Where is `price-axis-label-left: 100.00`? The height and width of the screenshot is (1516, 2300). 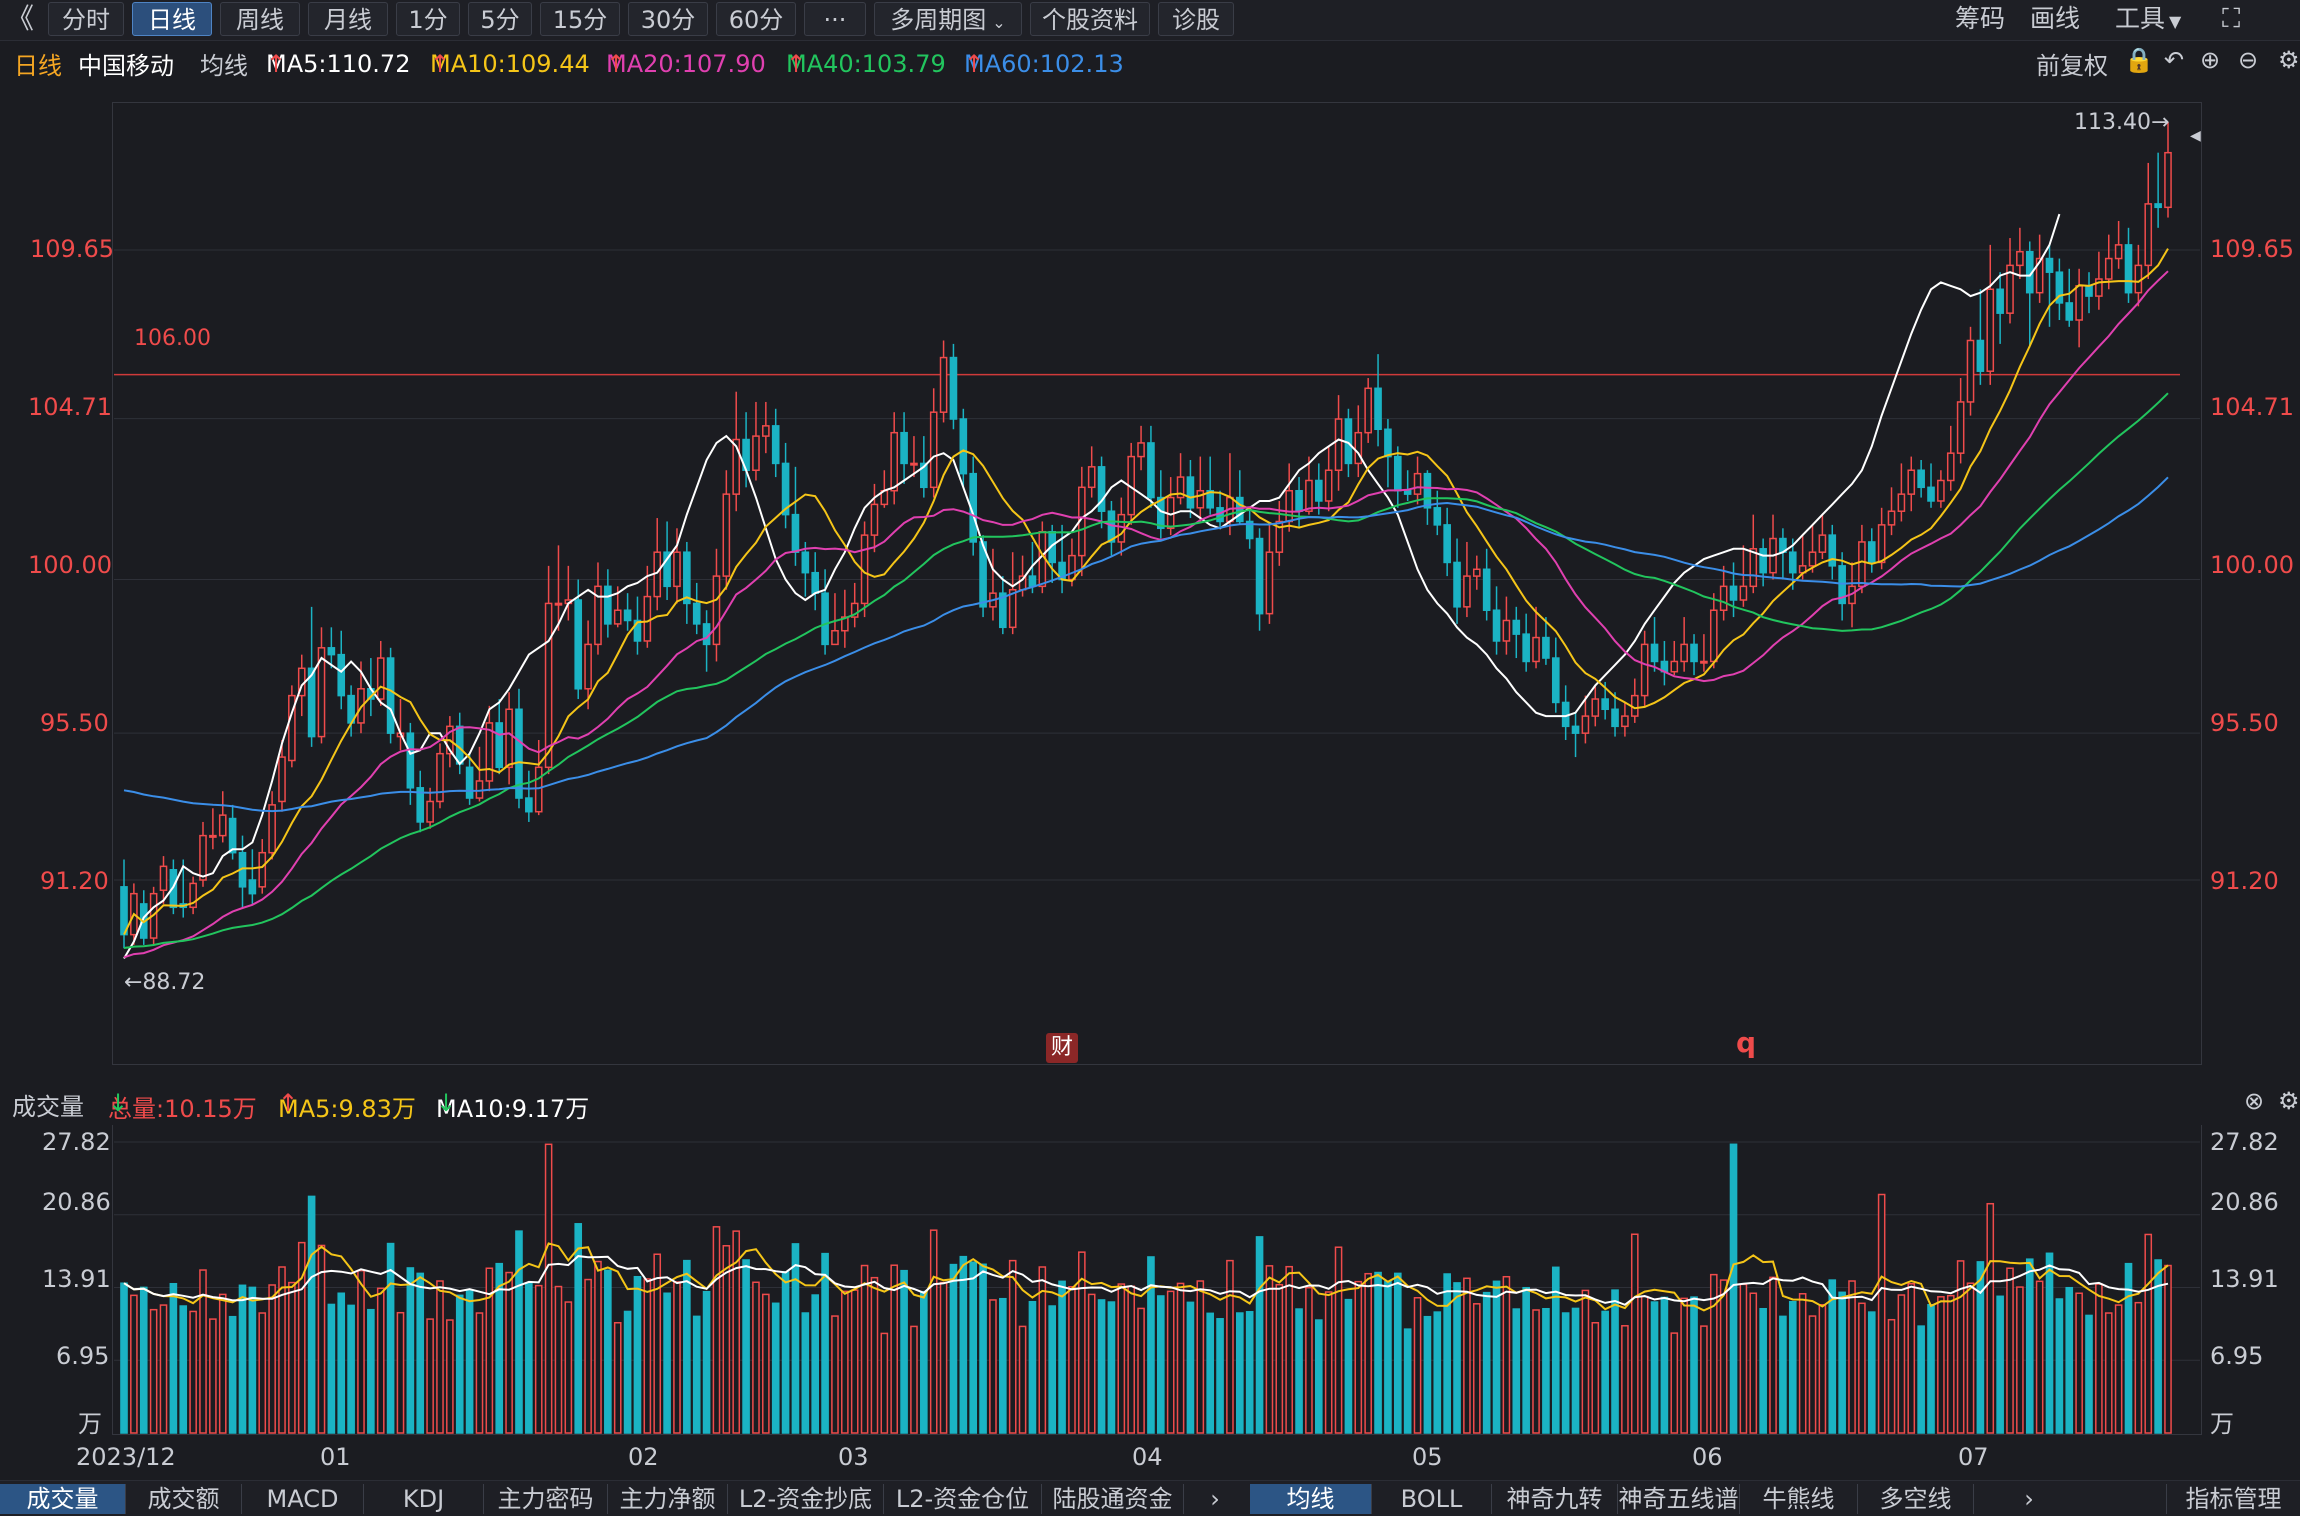
price-axis-label-left: 100.00 is located at coordinates (70, 565).